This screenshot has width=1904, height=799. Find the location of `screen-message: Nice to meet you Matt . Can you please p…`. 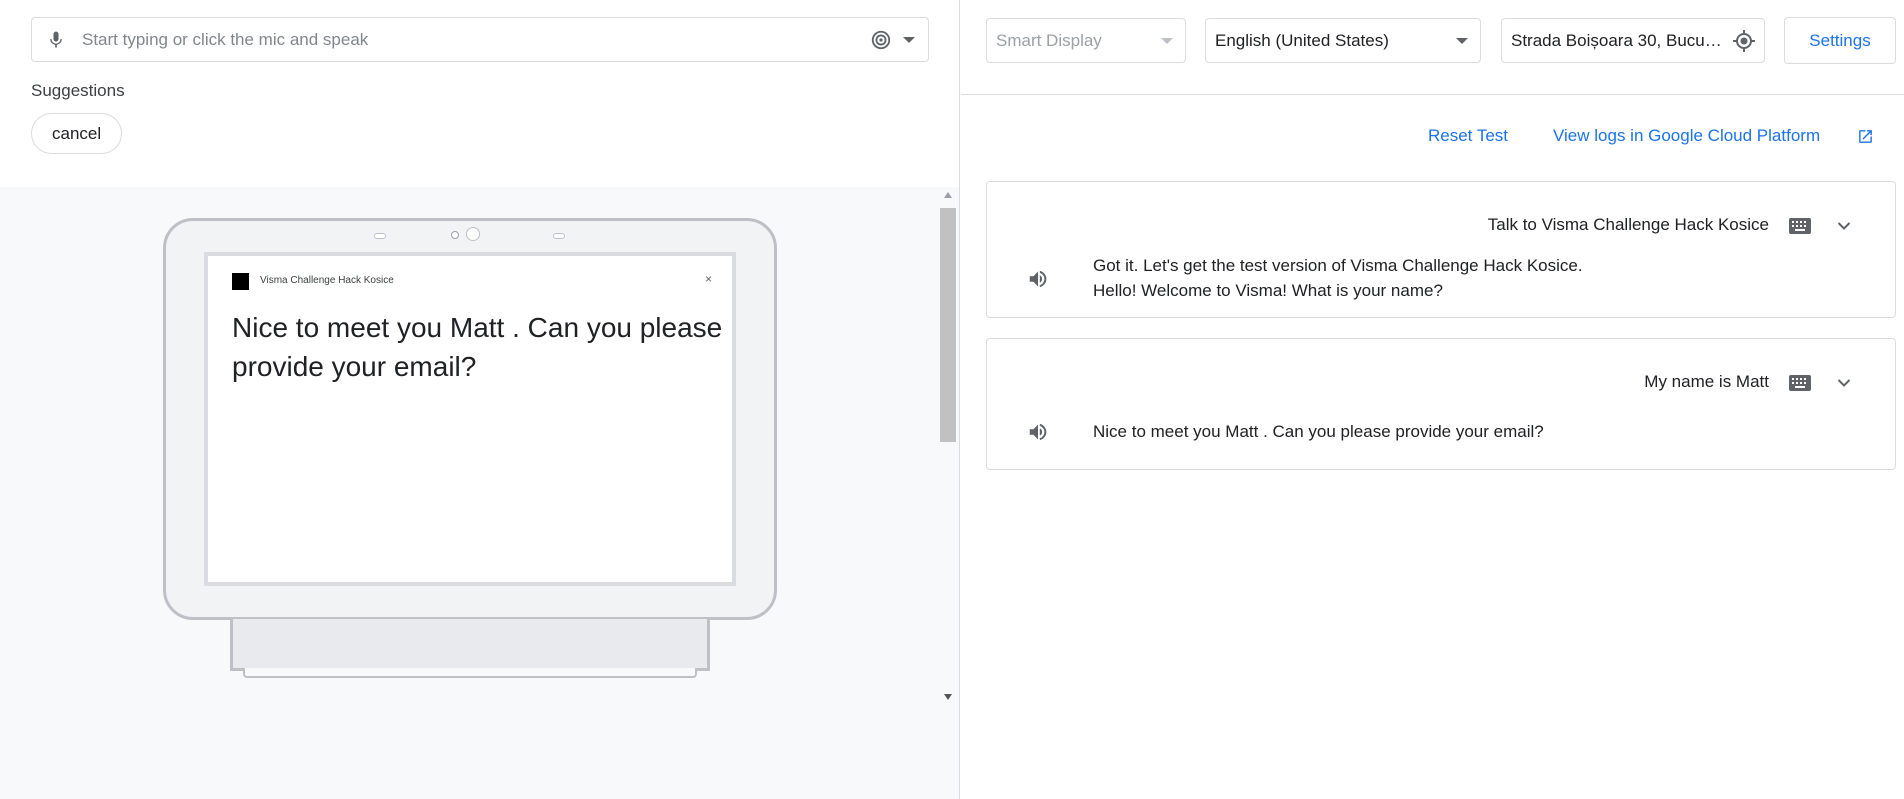

screen-message: Nice to meet you Matt . Can you please p… is located at coordinates (477, 347).